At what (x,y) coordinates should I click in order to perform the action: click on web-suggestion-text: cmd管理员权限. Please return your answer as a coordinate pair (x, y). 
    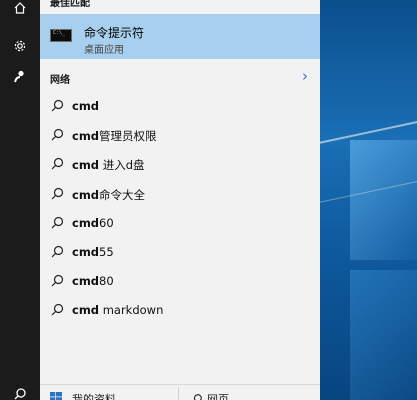
    Looking at the image, I should click on (114, 136).